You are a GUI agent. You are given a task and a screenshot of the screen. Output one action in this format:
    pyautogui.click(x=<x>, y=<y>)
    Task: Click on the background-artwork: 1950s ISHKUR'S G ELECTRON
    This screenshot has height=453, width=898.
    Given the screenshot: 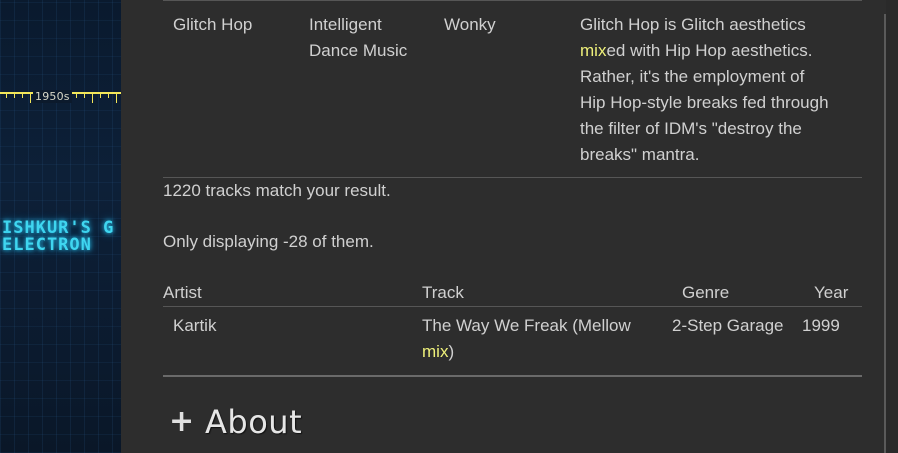 What is the action you would take?
    pyautogui.click(x=60, y=226)
    